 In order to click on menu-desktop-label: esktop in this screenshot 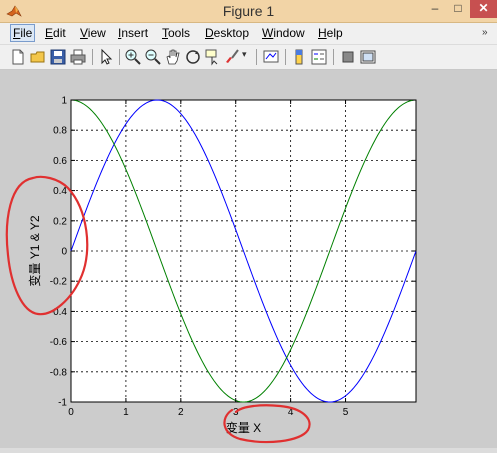, I will do `click(231, 33)`.